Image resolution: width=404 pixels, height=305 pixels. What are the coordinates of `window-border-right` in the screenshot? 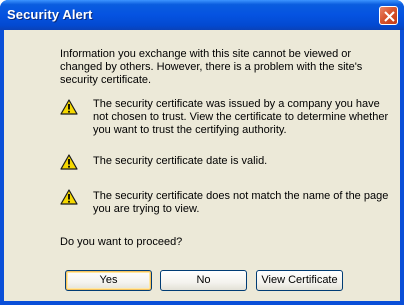 It's located at (402, 167).